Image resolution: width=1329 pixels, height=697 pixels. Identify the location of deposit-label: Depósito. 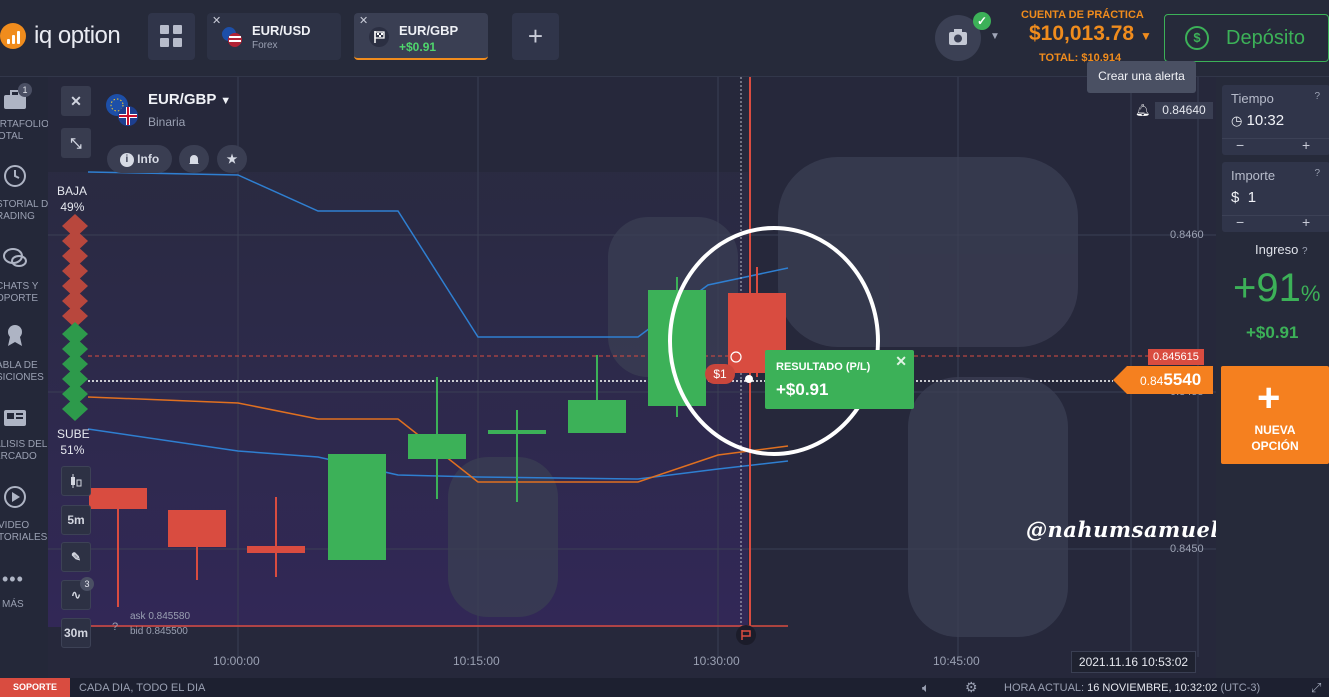
(1265, 38).